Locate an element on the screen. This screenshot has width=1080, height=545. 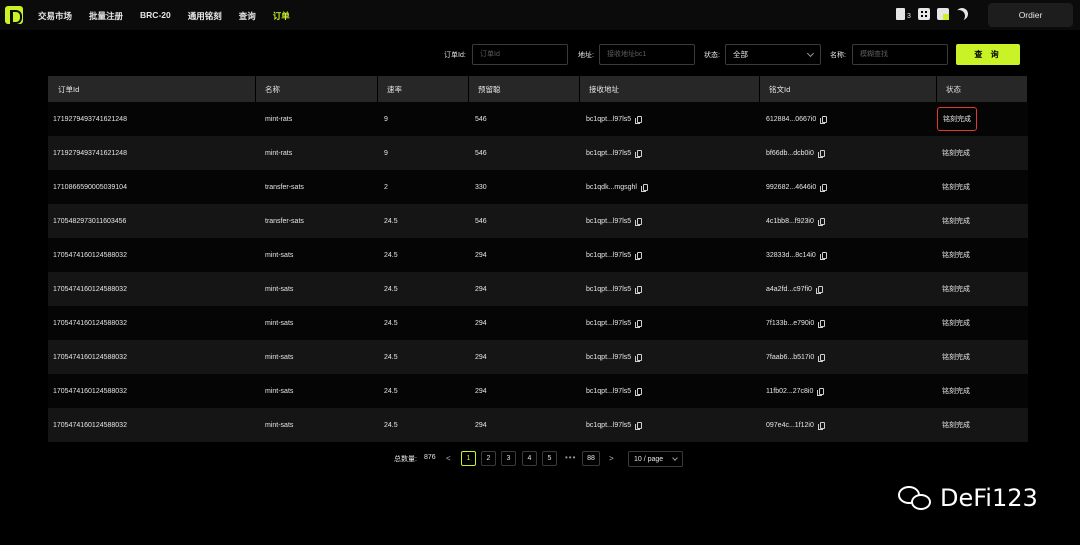
status-select: 全部 is located at coordinates (773, 54).